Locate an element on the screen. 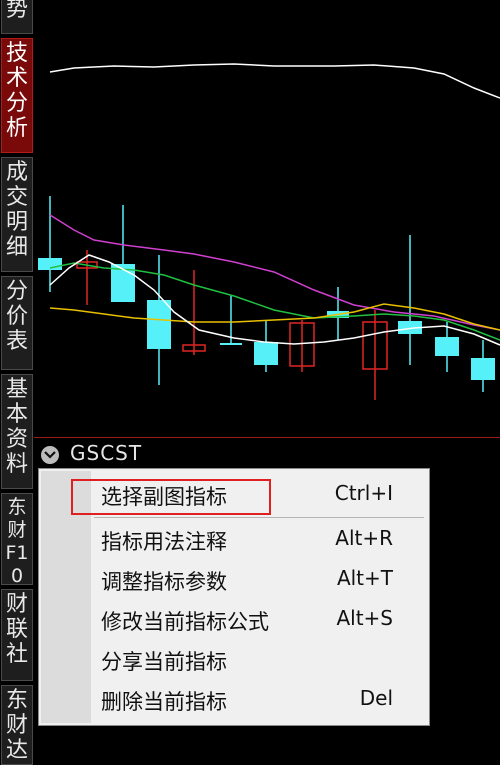  tab-label-char: 基 is located at coordinates (16, 389).